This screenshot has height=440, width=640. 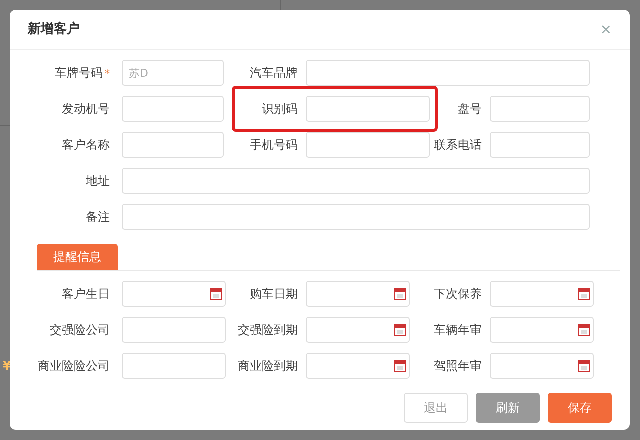 What do you see at coordinates (86, 294) in the screenshot?
I see `field-label: 客户生日` at bounding box center [86, 294].